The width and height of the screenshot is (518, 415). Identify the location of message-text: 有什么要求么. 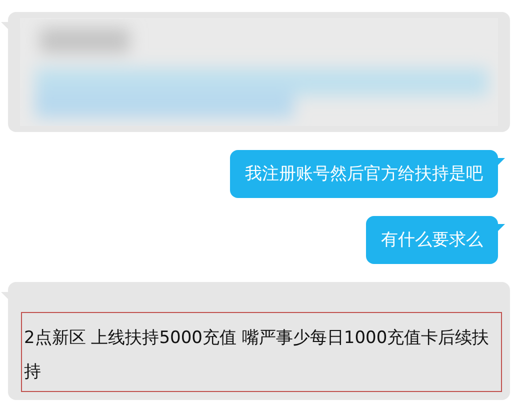
(432, 240).